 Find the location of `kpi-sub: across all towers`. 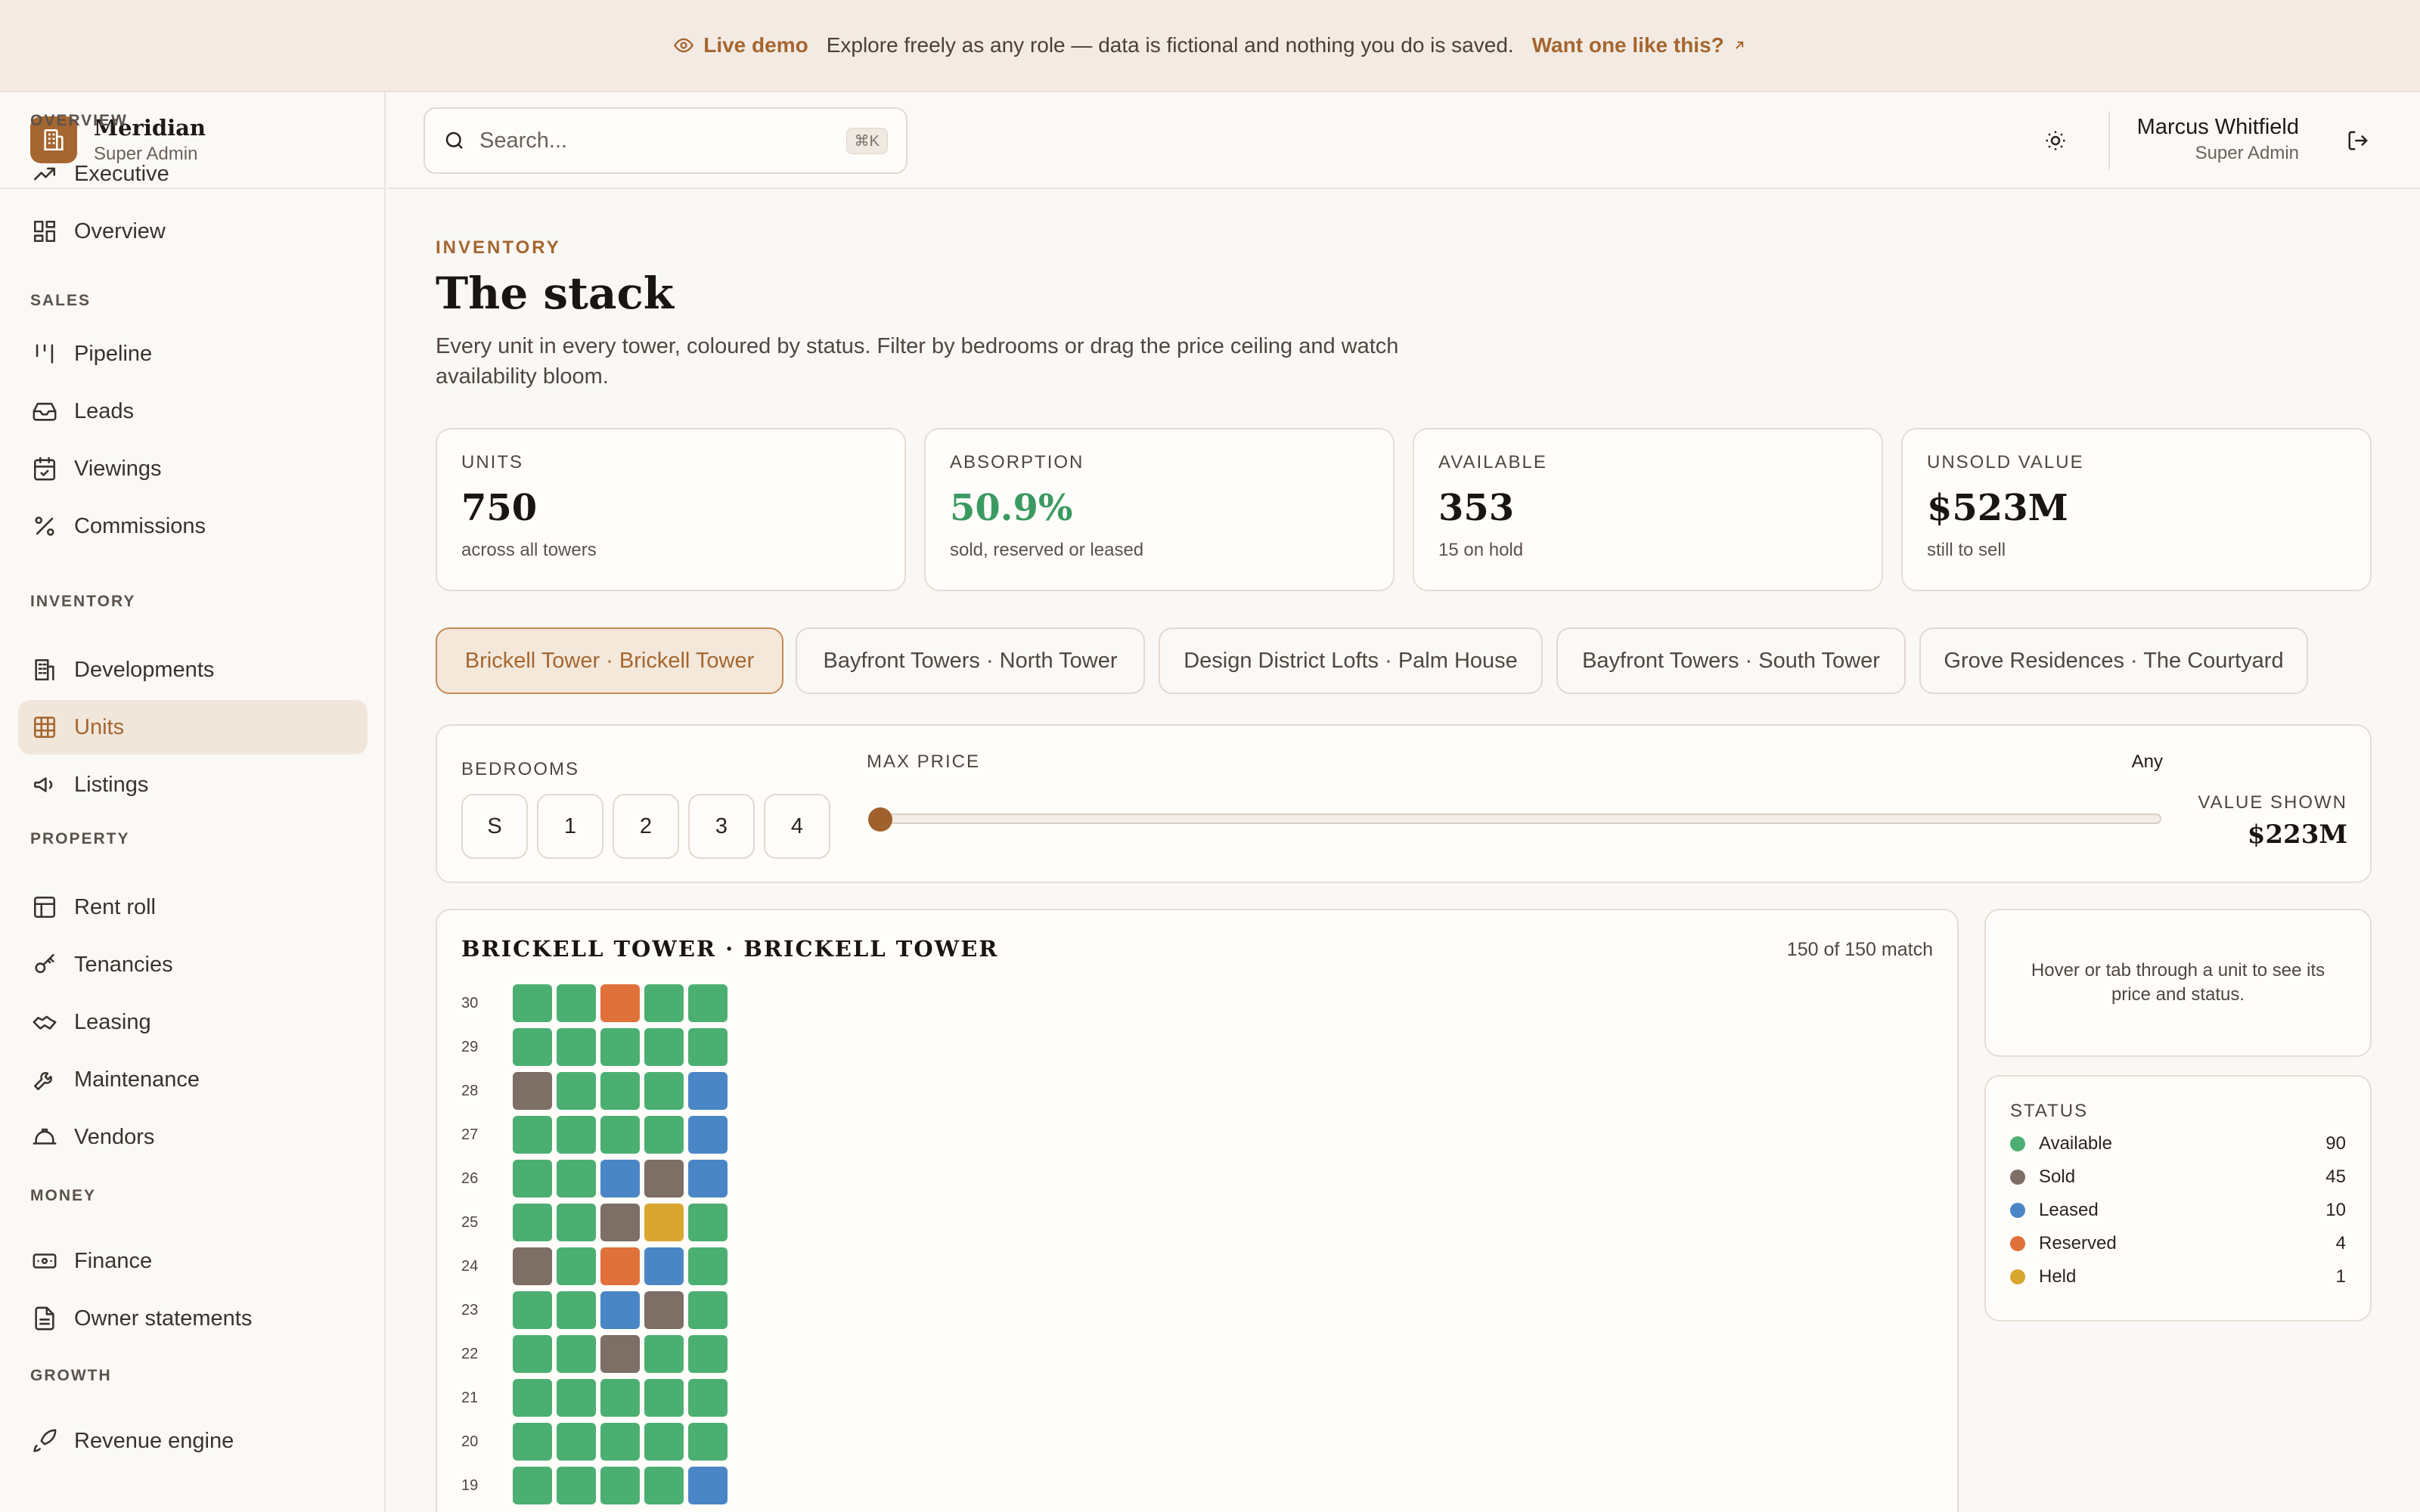

kpi-sub: across all towers is located at coordinates (529, 550).